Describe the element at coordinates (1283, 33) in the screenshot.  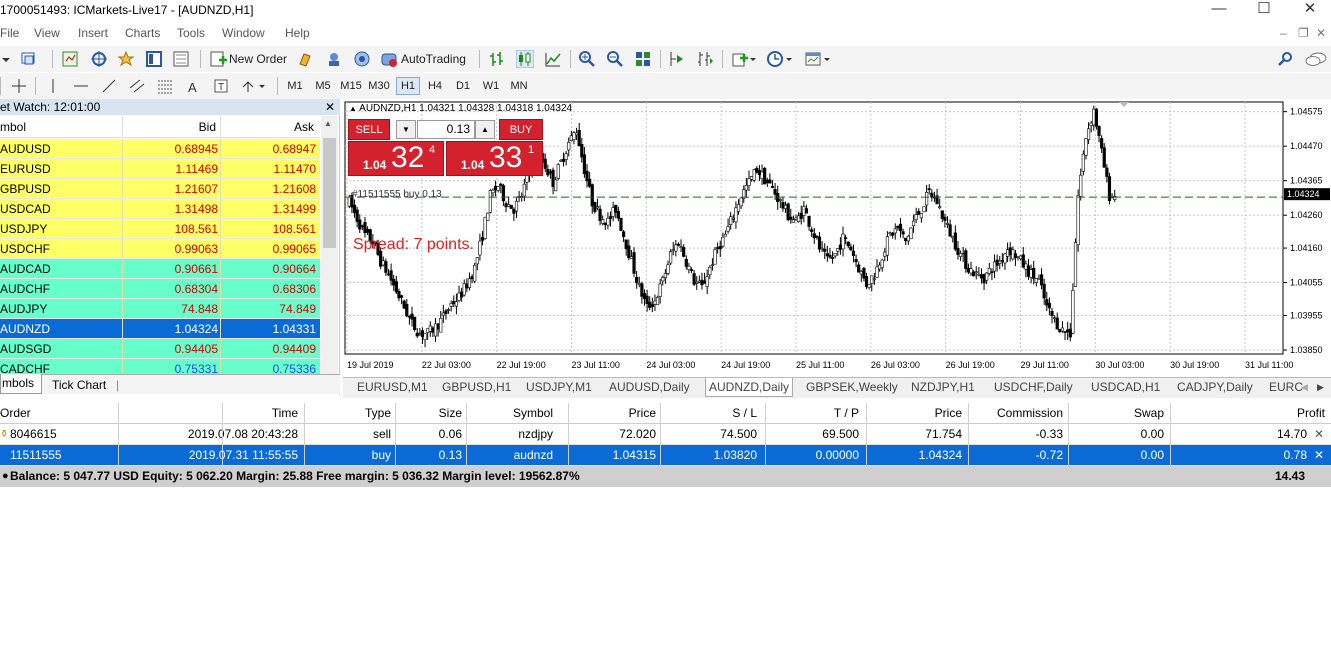
I see `mdi-minimize-icon: –` at that location.